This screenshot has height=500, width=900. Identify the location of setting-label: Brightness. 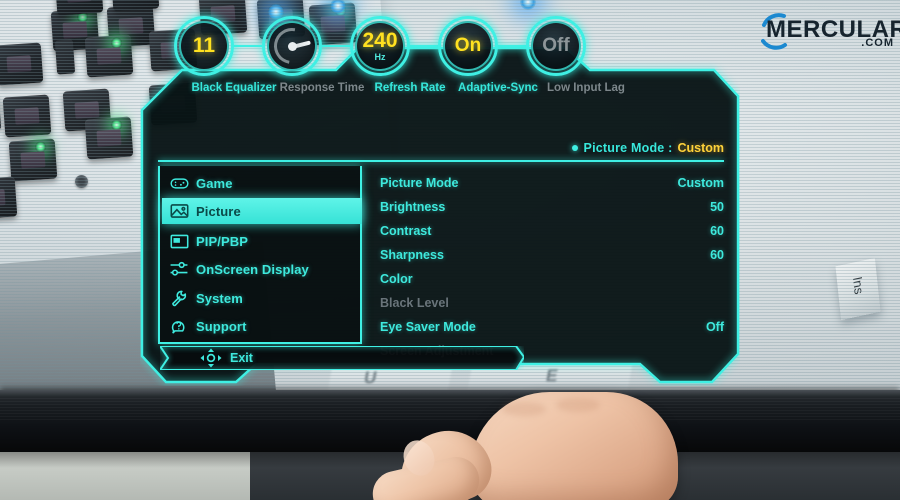
(413, 206).